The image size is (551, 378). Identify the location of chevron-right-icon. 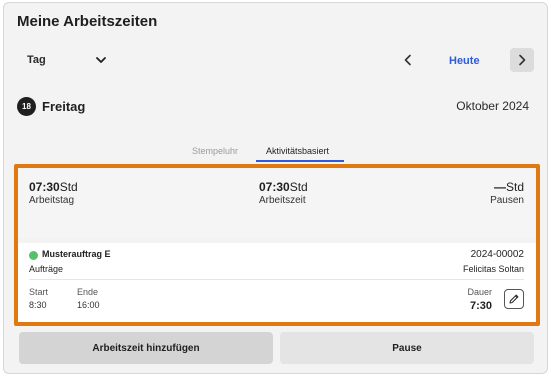
(522, 60).